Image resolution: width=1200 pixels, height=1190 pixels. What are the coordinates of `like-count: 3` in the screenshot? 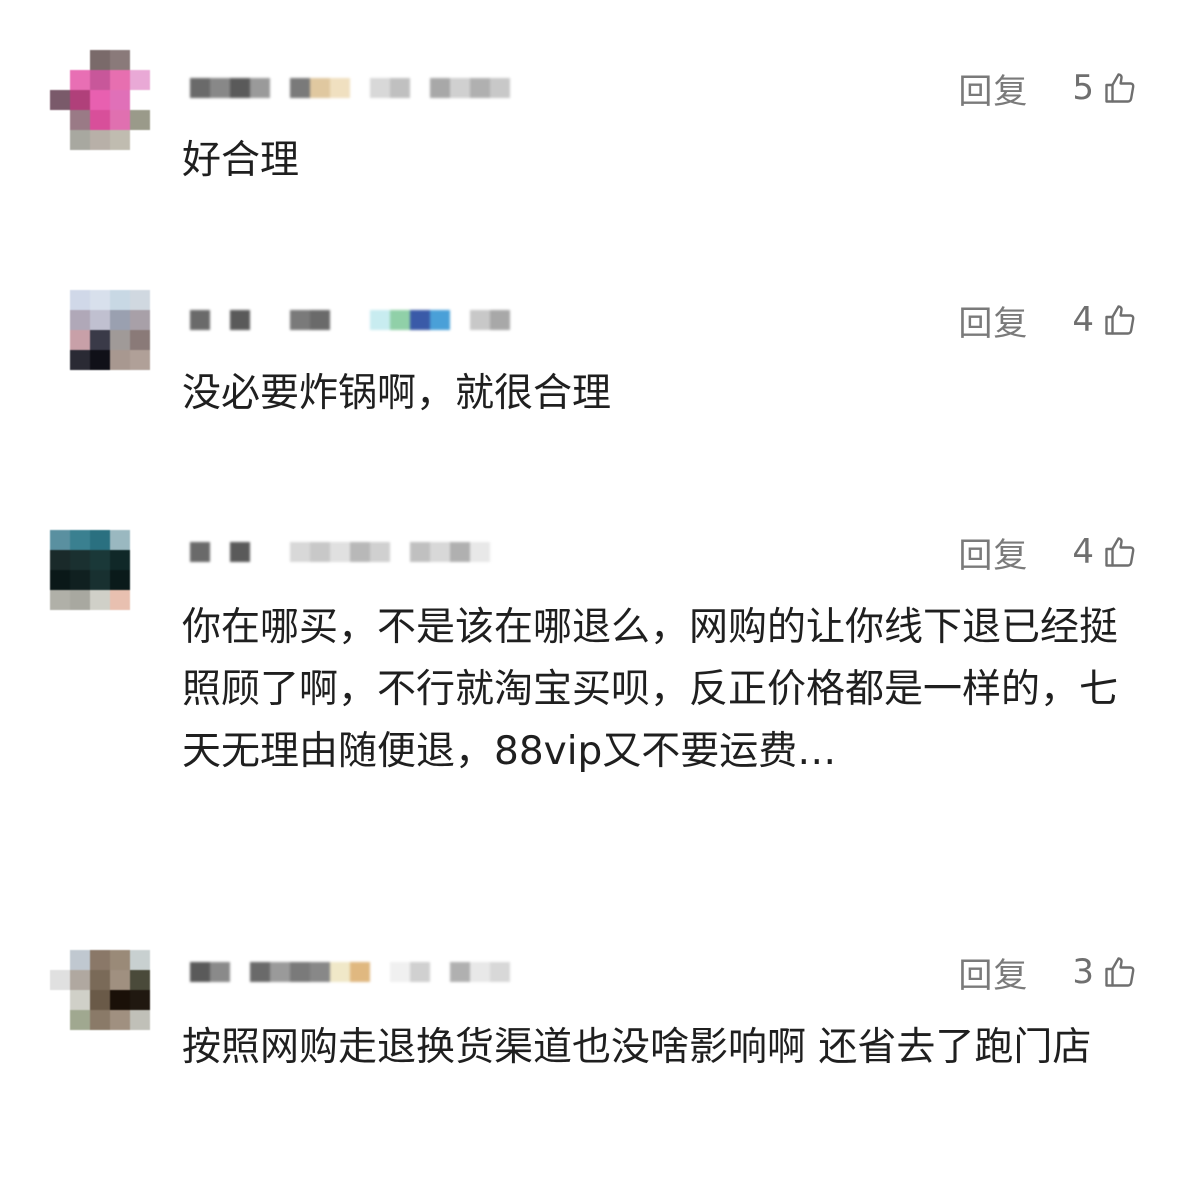 It's located at (1083, 972).